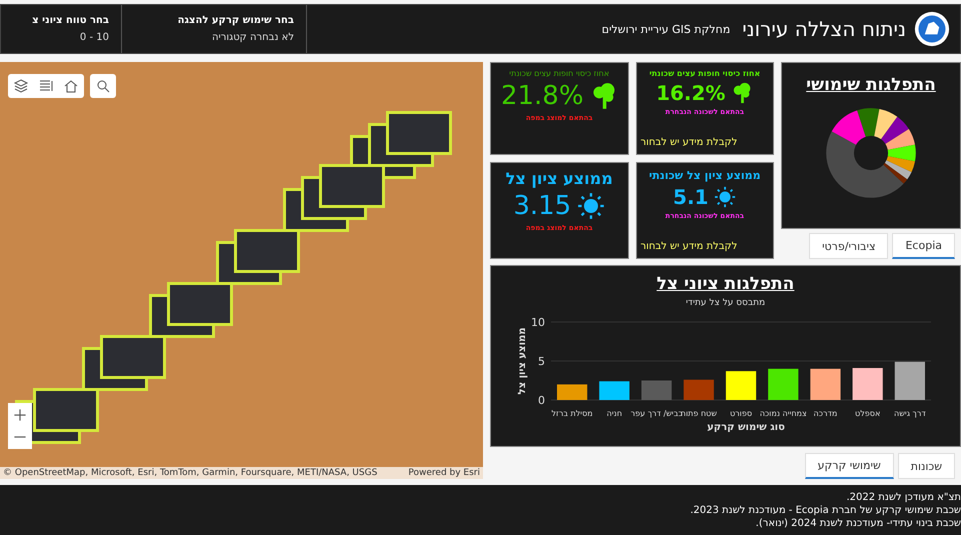 The width and height of the screenshot is (961, 535). Describe the element at coordinates (522, 361) in the screenshot. I see `y-axis-title: ממוצע ציון צל` at that location.